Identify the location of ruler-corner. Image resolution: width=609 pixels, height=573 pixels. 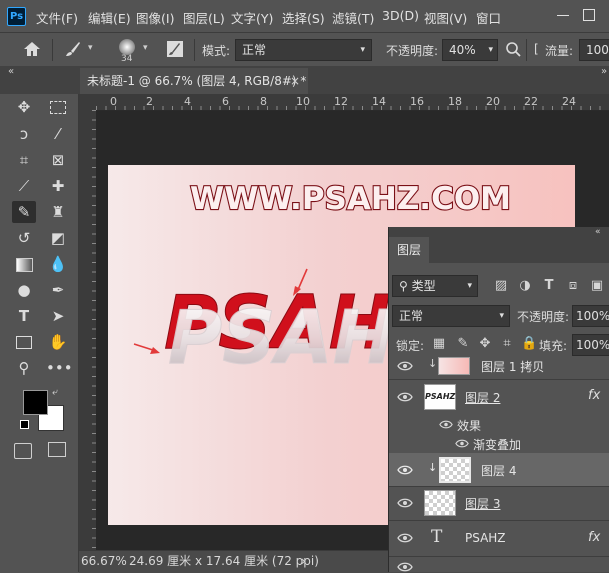
(87, 102).